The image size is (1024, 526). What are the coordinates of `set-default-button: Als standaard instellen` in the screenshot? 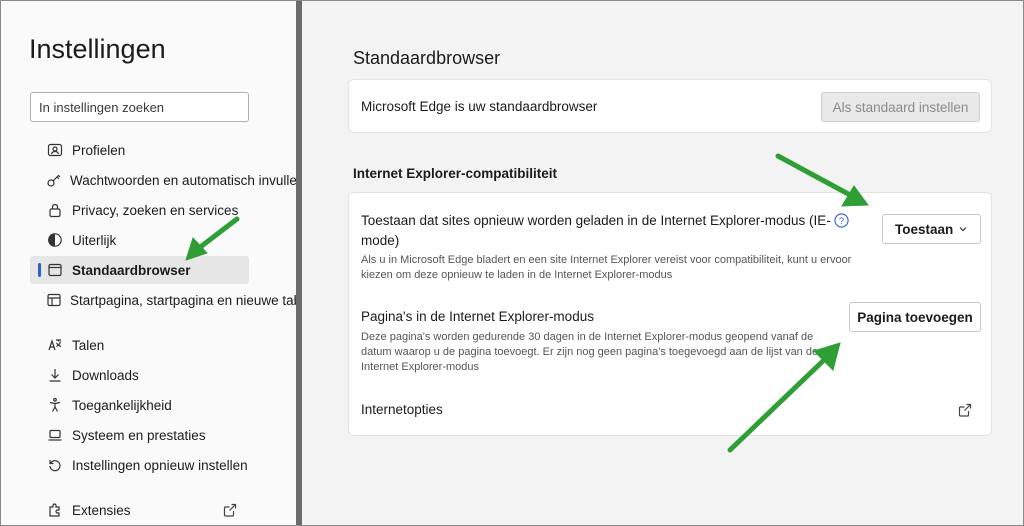 It's located at (900, 107).